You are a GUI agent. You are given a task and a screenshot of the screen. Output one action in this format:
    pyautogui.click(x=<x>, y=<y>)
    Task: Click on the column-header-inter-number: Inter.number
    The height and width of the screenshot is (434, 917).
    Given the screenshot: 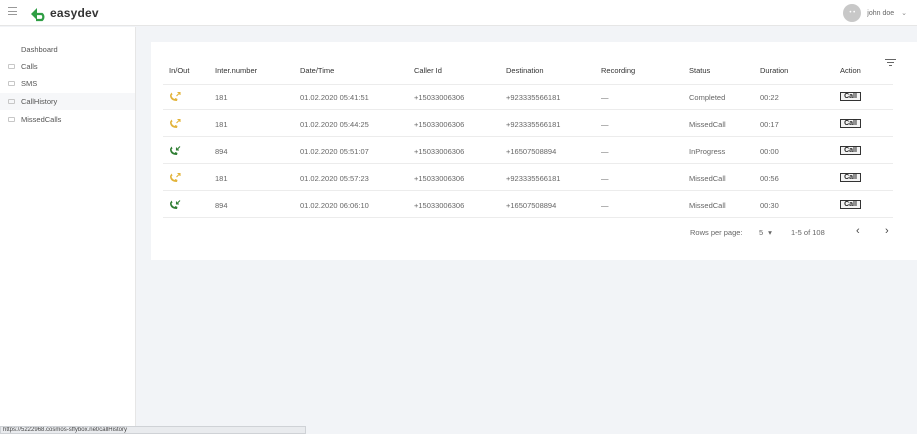 What is the action you would take?
    pyautogui.click(x=236, y=70)
    